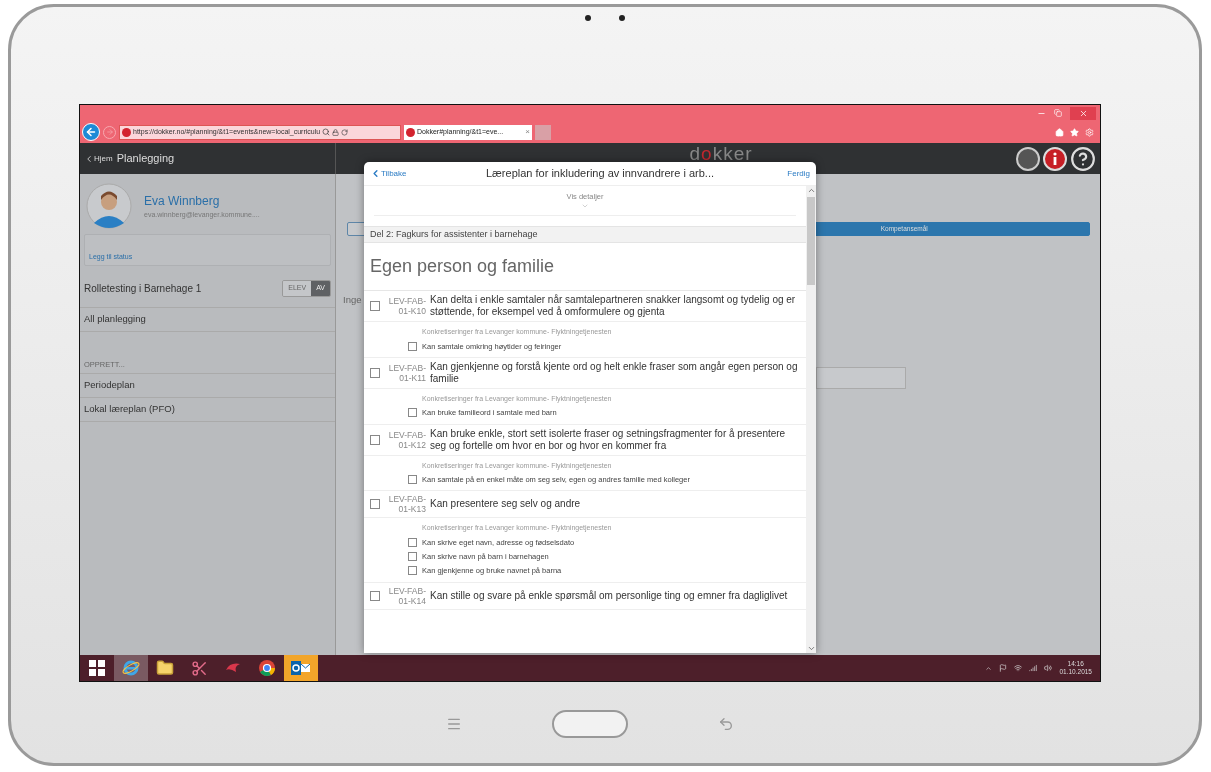 The width and height of the screenshot is (1211, 772). I want to click on back-key-icon, so click(726, 724).